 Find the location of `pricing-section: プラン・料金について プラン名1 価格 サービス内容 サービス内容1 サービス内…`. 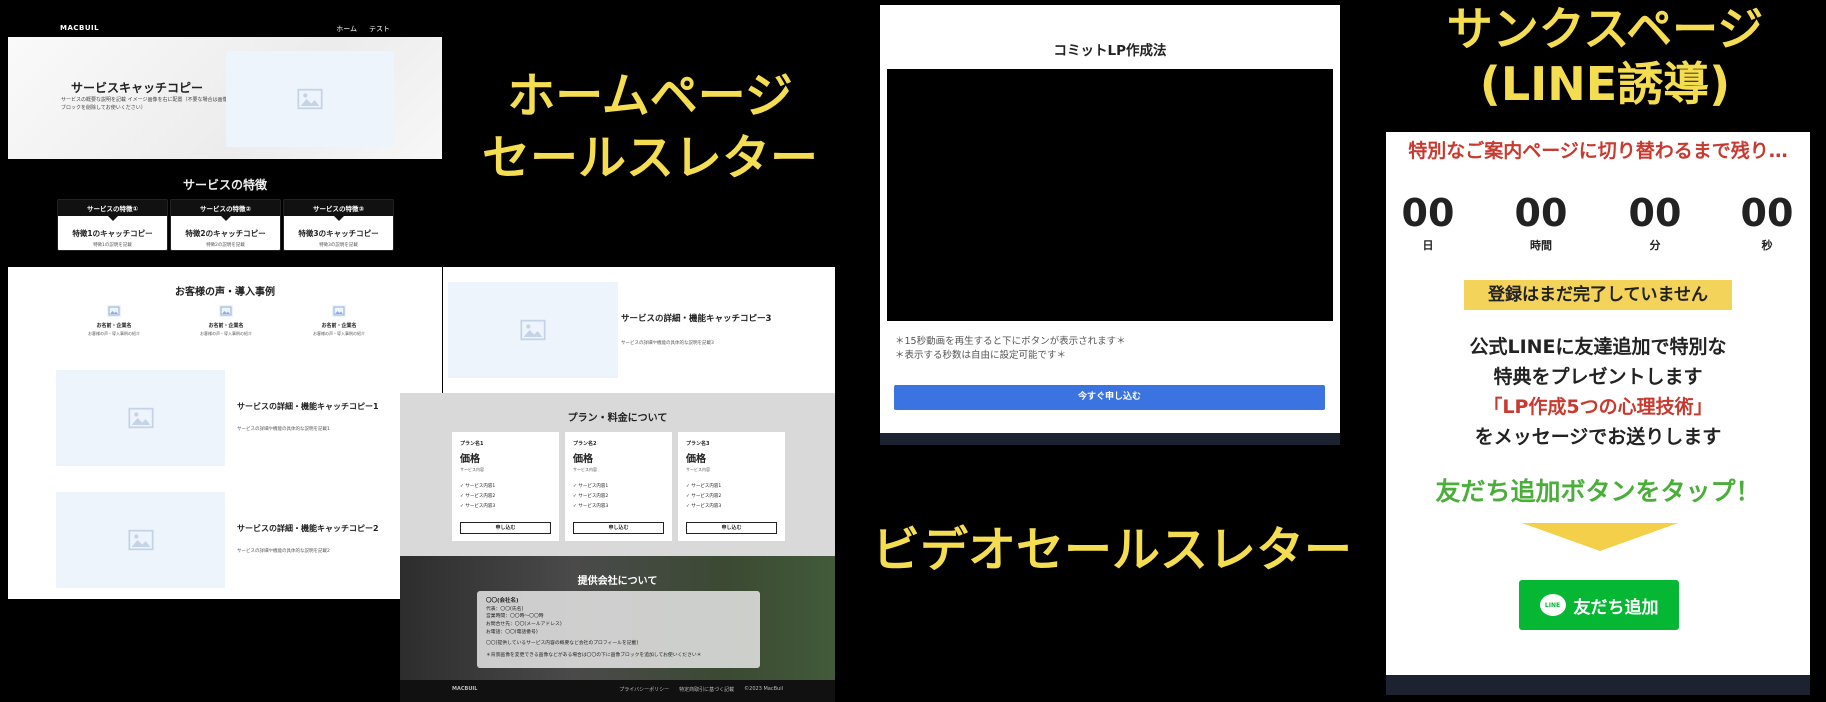

pricing-section: プラン・料金について プラン名1 価格 サービス内容 サービス内容1 サービス内… is located at coordinates (617, 474).